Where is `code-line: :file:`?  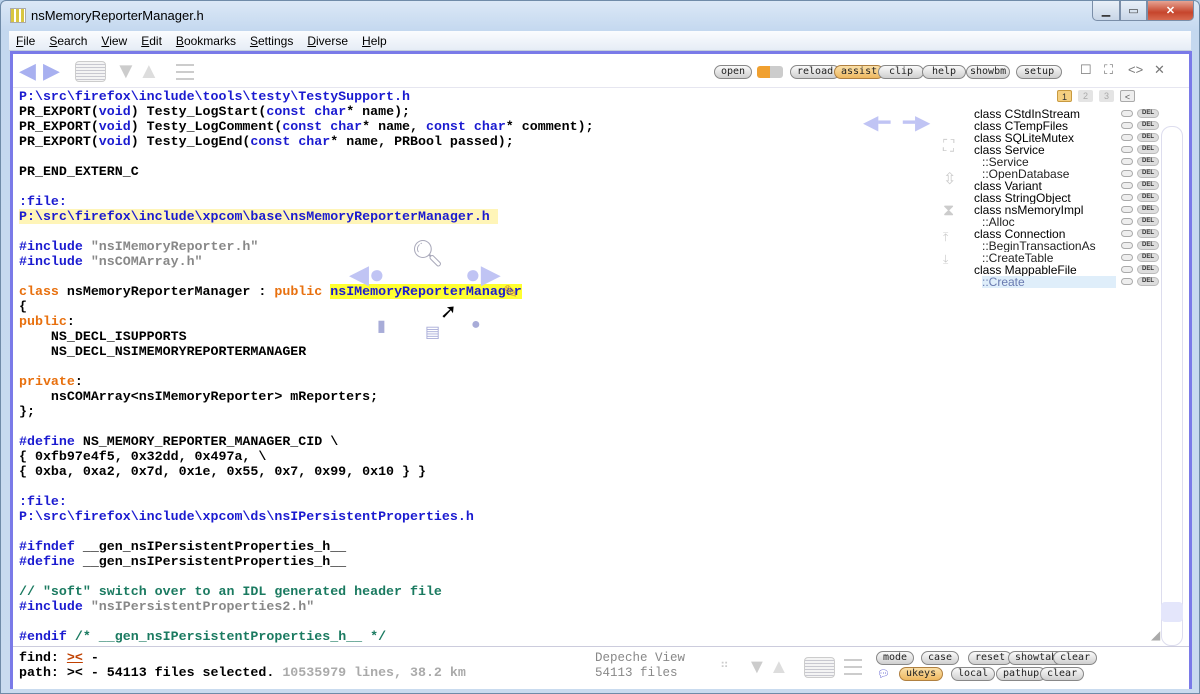
code-line: :file: is located at coordinates (319, 501).